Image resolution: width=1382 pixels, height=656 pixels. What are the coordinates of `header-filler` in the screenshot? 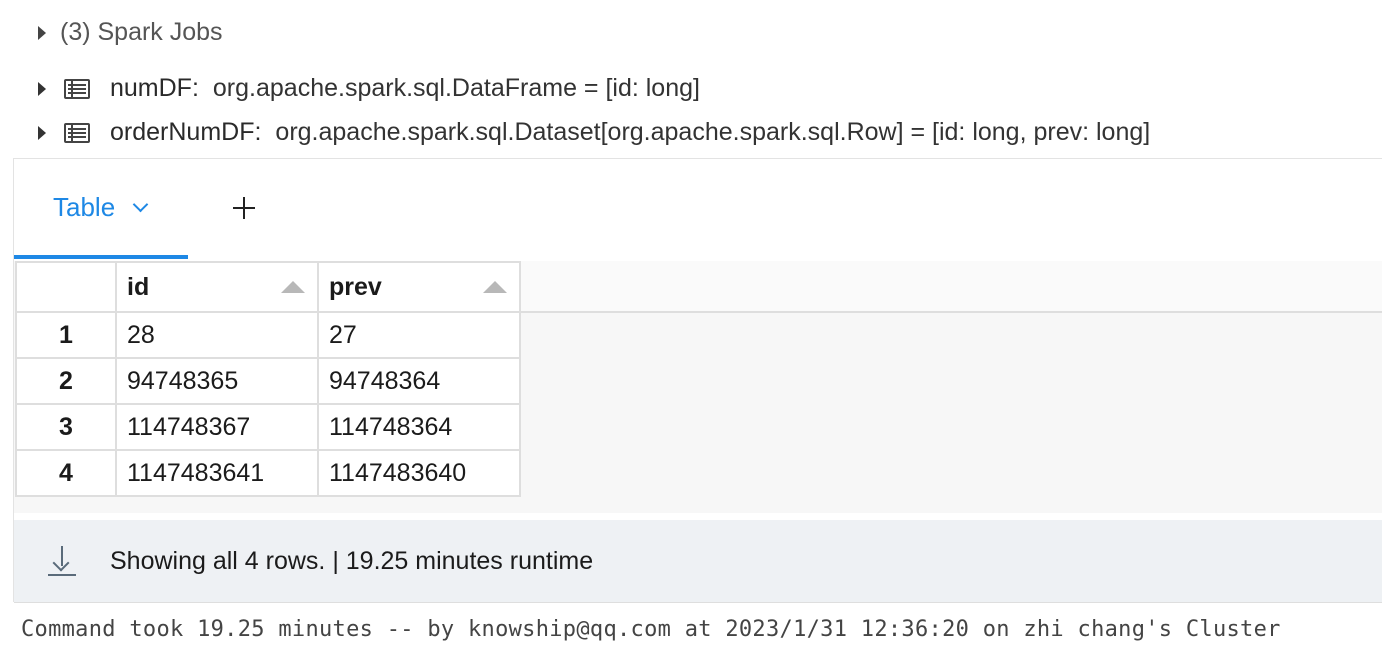 It's located at (951, 287).